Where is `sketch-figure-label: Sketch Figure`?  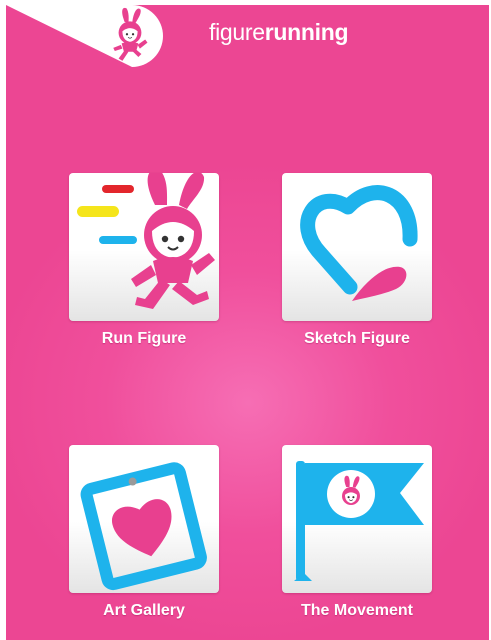 sketch-figure-label: Sketch Figure is located at coordinates (357, 338).